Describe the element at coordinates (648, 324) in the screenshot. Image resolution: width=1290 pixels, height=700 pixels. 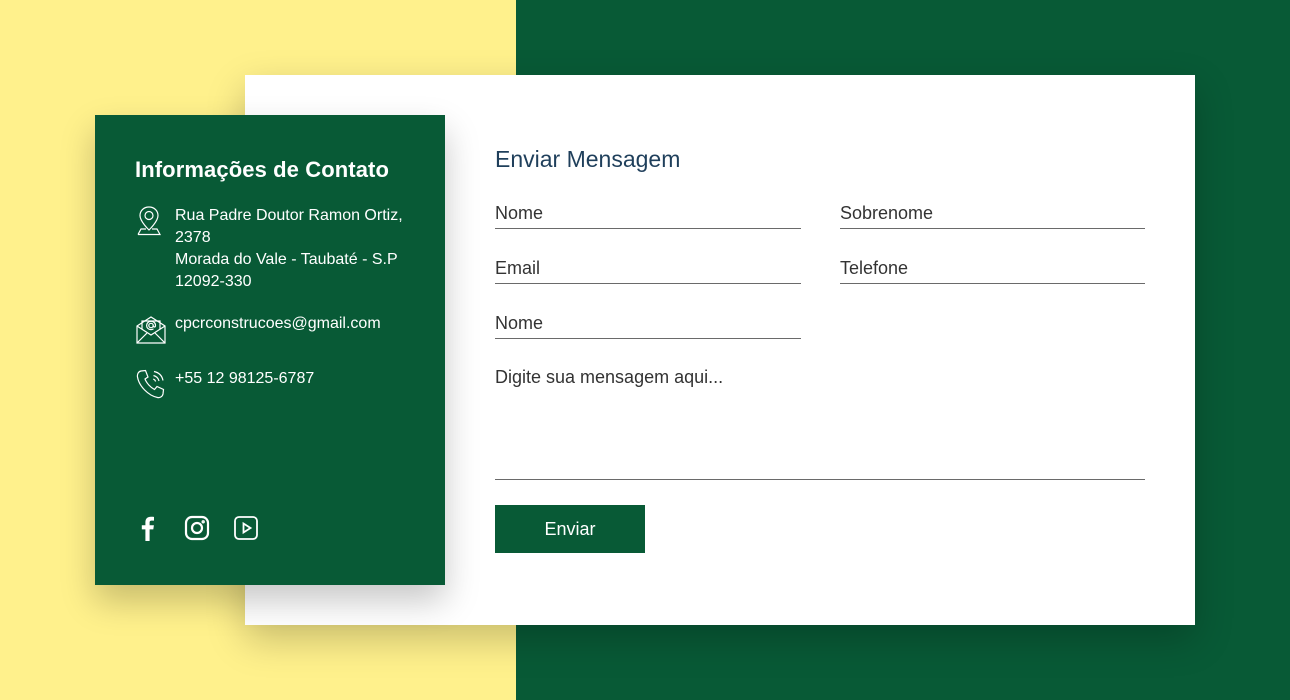
I see `name-extra-field` at that location.